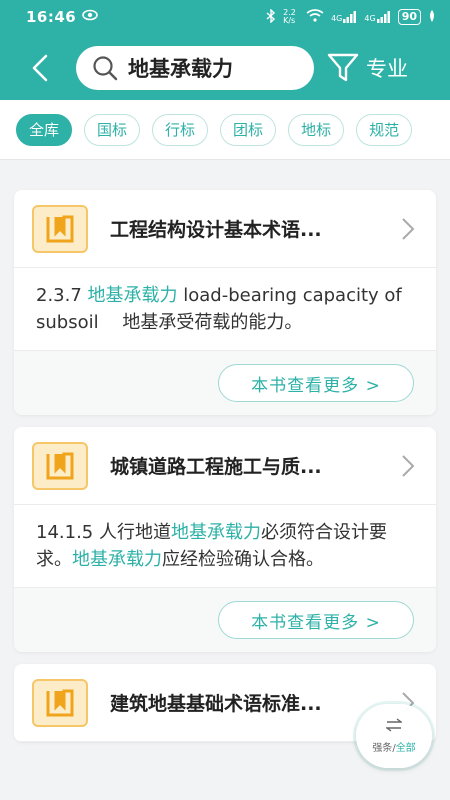 The height and width of the screenshot is (800, 450). I want to click on nav-bar: 专业, so click(225, 68).